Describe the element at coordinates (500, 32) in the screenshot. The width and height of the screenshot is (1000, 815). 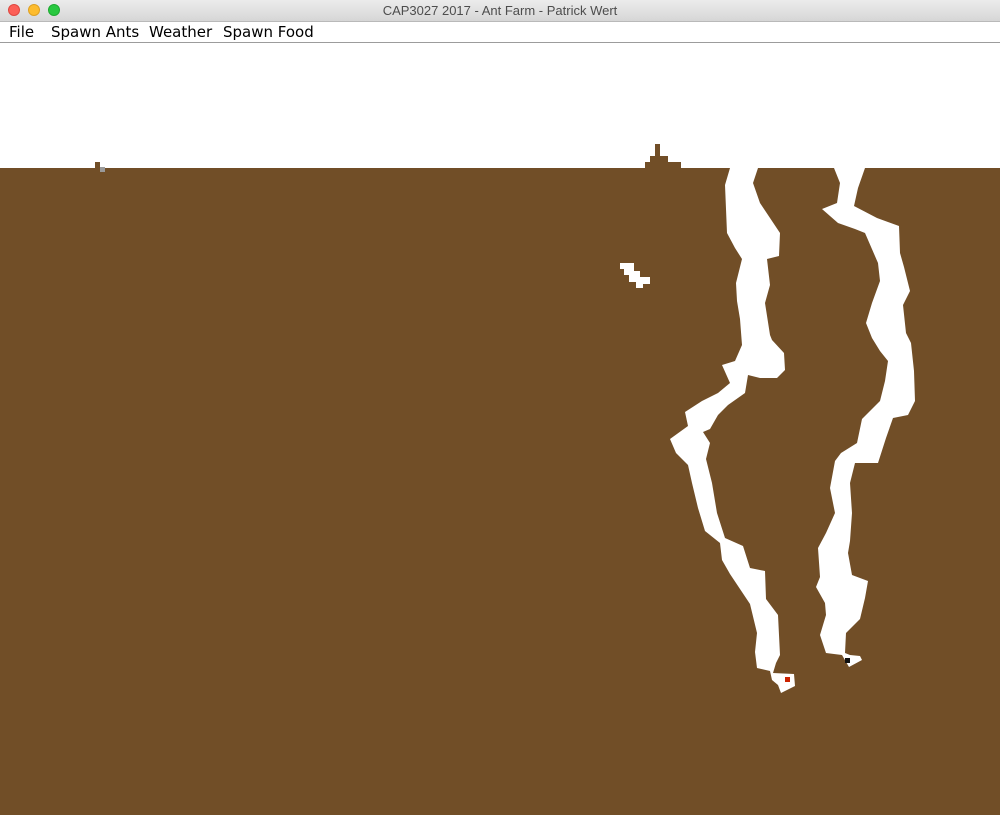
I see `menu-bar: File Spawn Ants Weather Spawn Food` at that location.